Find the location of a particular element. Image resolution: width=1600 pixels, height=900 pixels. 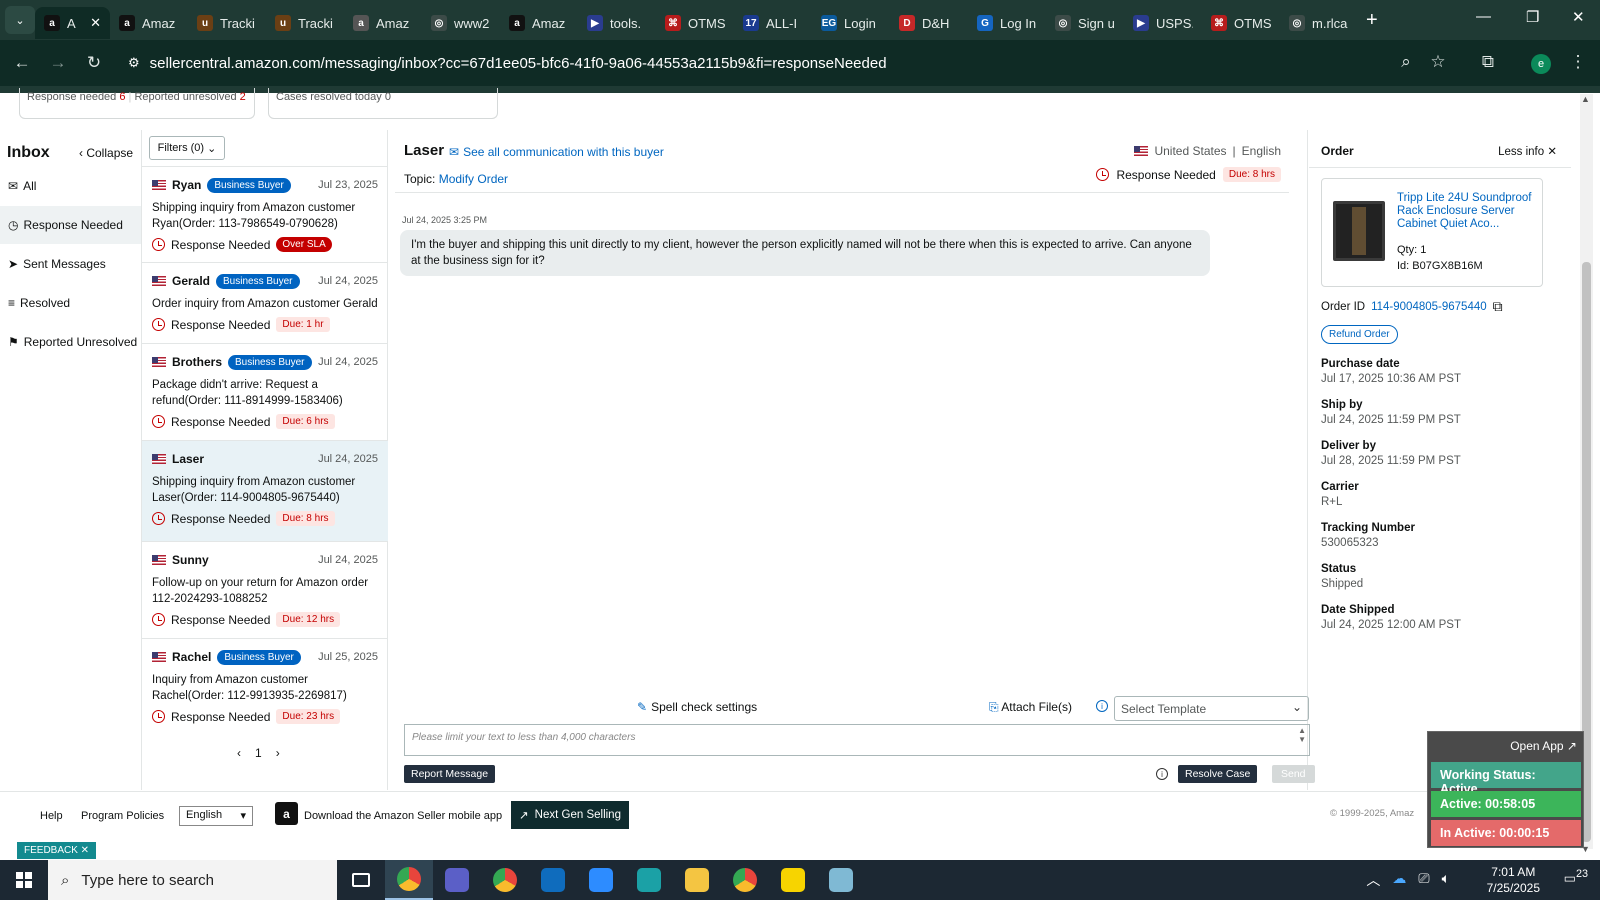

new-tab-button: + is located at coordinates (1372, 20).